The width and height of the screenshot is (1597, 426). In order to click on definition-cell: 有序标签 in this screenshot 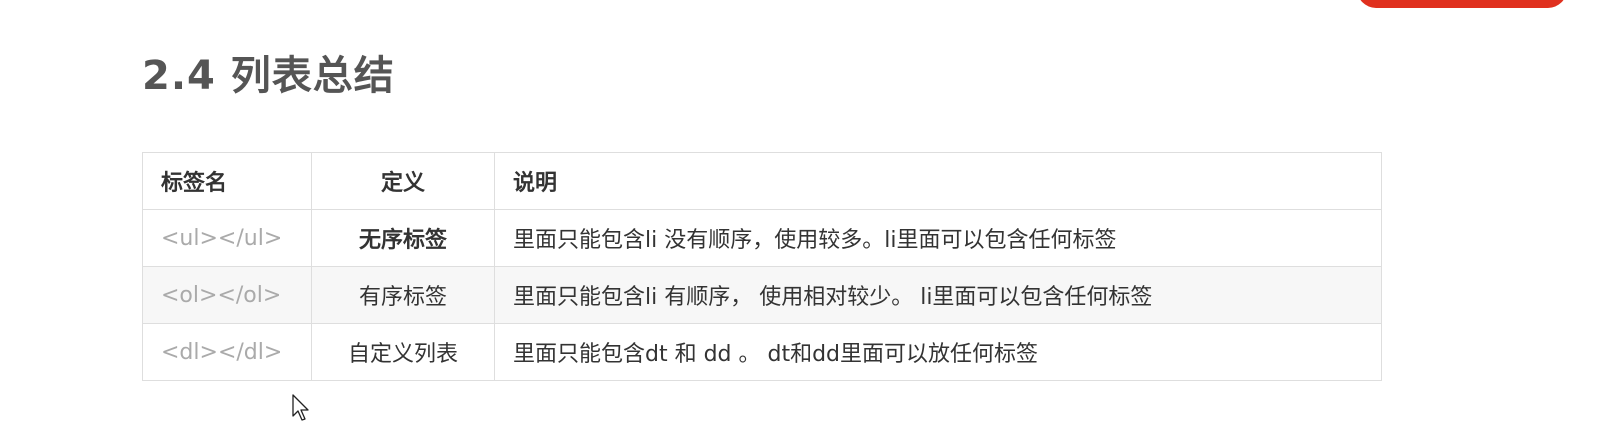, I will do `click(403, 295)`.